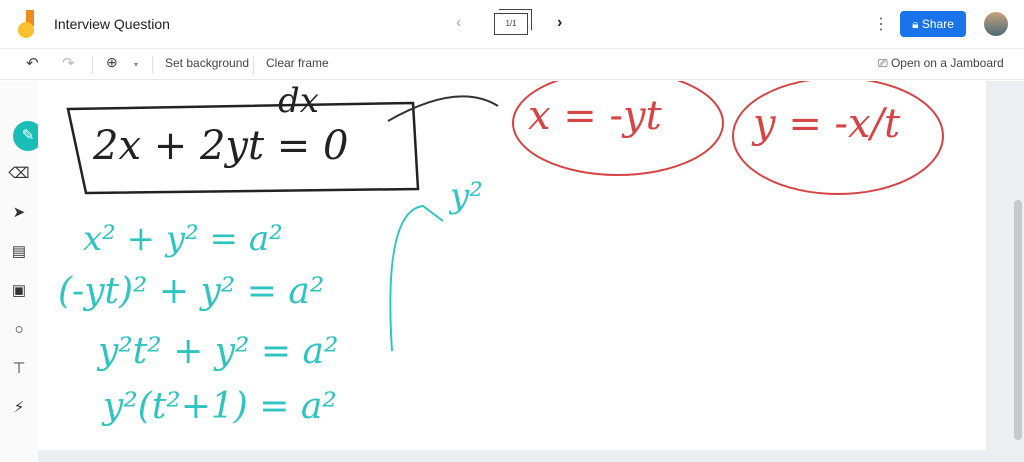 This screenshot has width=1024, height=462. I want to click on lock-icon: 🔒︎, so click(917, 24).